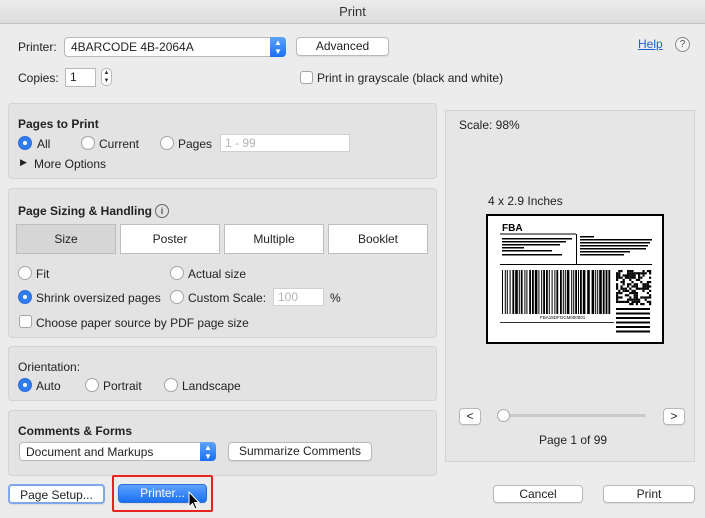 The width and height of the screenshot is (705, 518). What do you see at coordinates (674, 416) in the screenshot?
I see `next-page-button: >` at bounding box center [674, 416].